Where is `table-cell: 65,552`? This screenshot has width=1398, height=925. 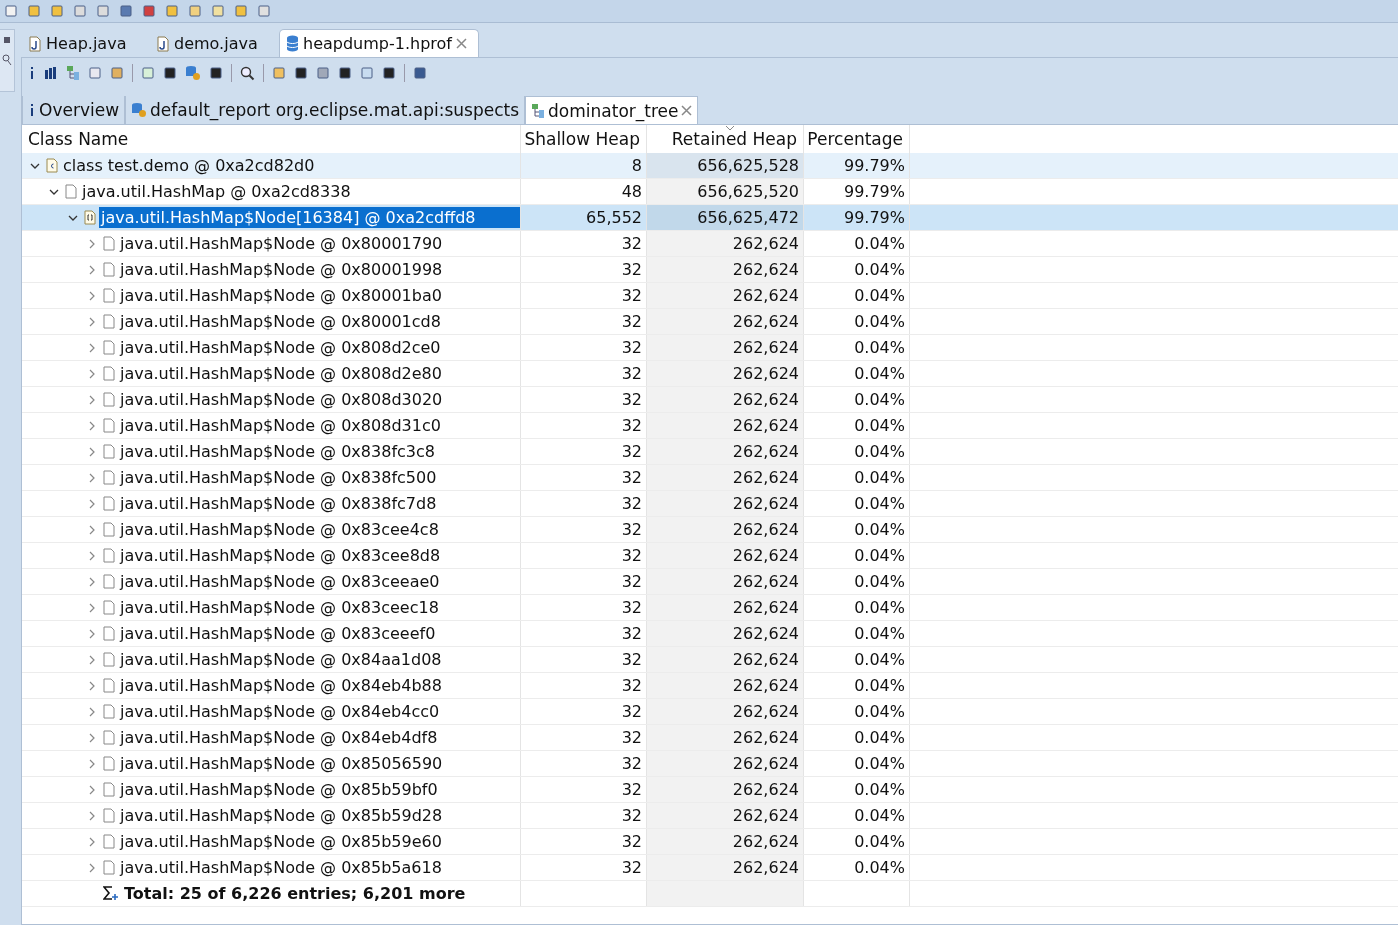
table-cell: 65,552 is located at coordinates (584, 217).